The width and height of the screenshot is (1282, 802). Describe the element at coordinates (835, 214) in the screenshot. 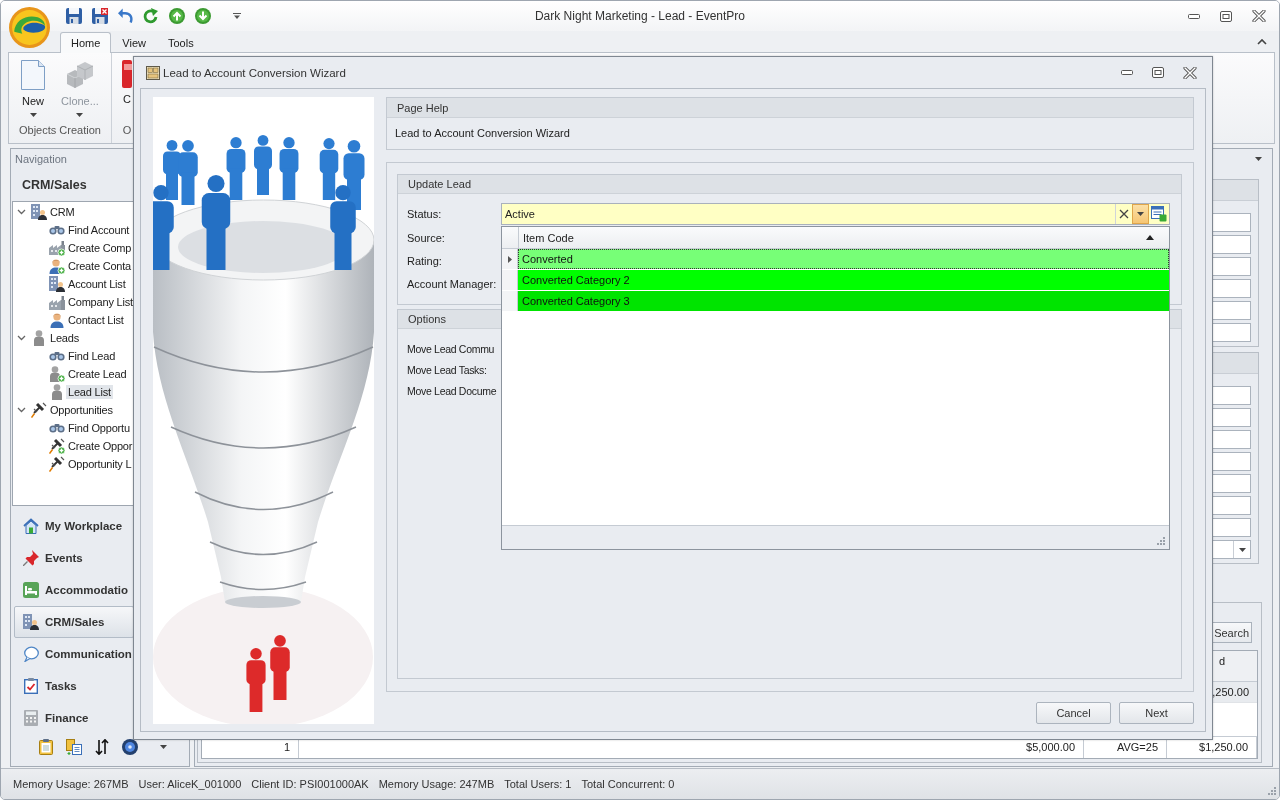

I see `status-combobox: Active` at that location.